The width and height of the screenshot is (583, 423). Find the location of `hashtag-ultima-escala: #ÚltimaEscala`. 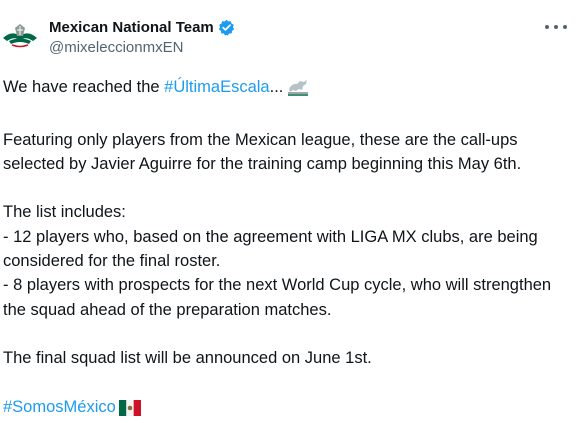

hashtag-ultima-escala: #ÚltimaEscala is located at coordinates (216, 87).